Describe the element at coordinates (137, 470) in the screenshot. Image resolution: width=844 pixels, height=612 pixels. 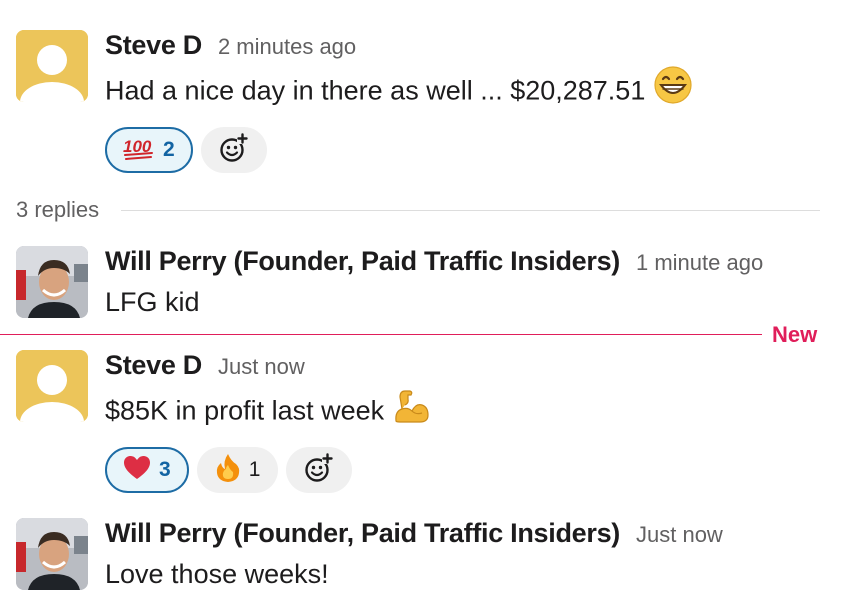
I see `red-heart-icon` at that location.